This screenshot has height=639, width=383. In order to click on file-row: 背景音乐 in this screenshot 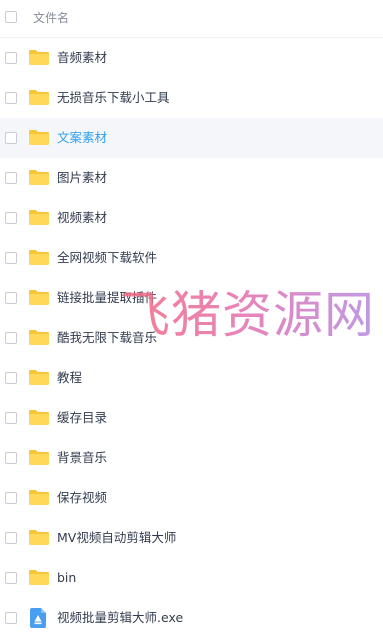, I will do `click(191, 458)`.